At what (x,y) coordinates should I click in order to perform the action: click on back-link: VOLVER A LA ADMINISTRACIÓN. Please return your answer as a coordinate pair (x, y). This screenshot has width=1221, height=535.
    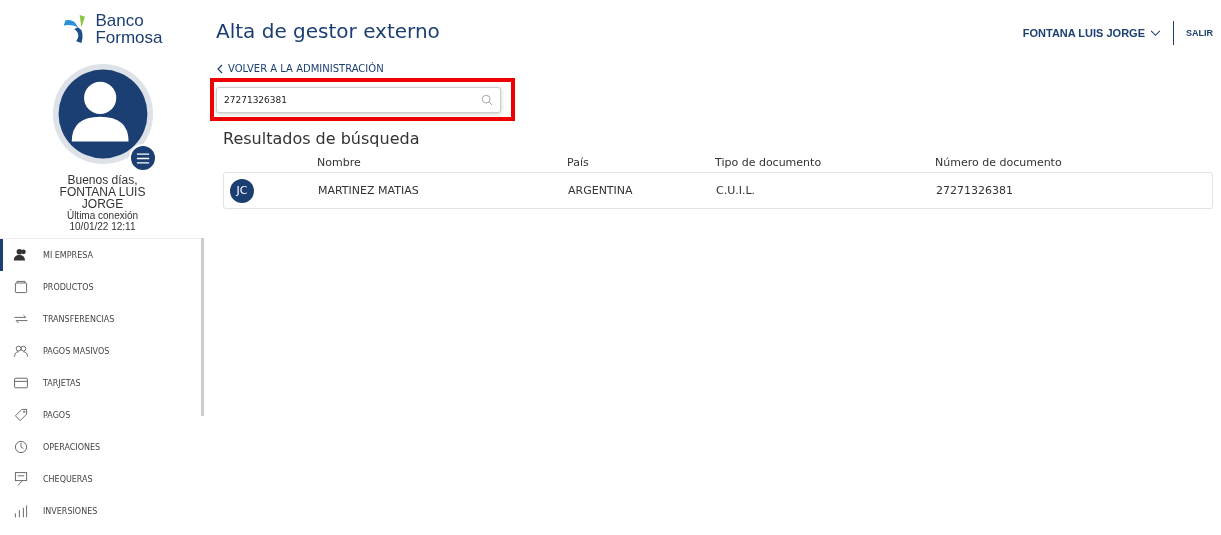
    Looking at the image, I should click on (300, 68).